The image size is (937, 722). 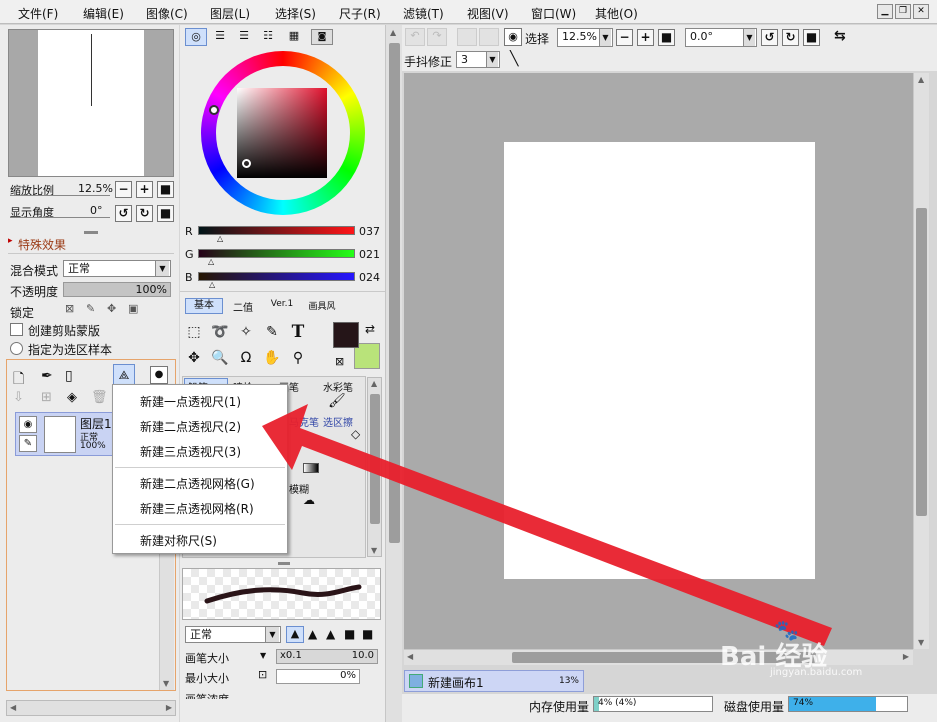 What do you see at coordinates (816, 672) in the screenshot?
I see `watermark-url: jingyan.baidu.com` at bounding box center [816, 672].